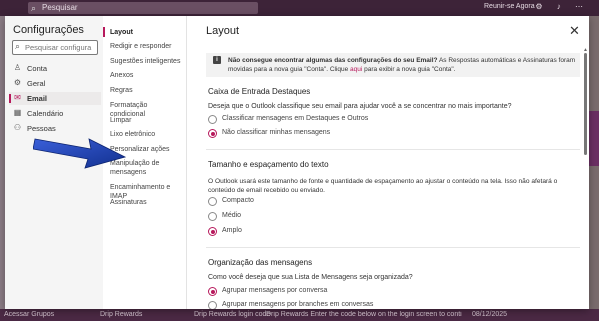 The image size is (599, 321). I want to click on category-calendar: ▦ Calendário, so click(55, 113).